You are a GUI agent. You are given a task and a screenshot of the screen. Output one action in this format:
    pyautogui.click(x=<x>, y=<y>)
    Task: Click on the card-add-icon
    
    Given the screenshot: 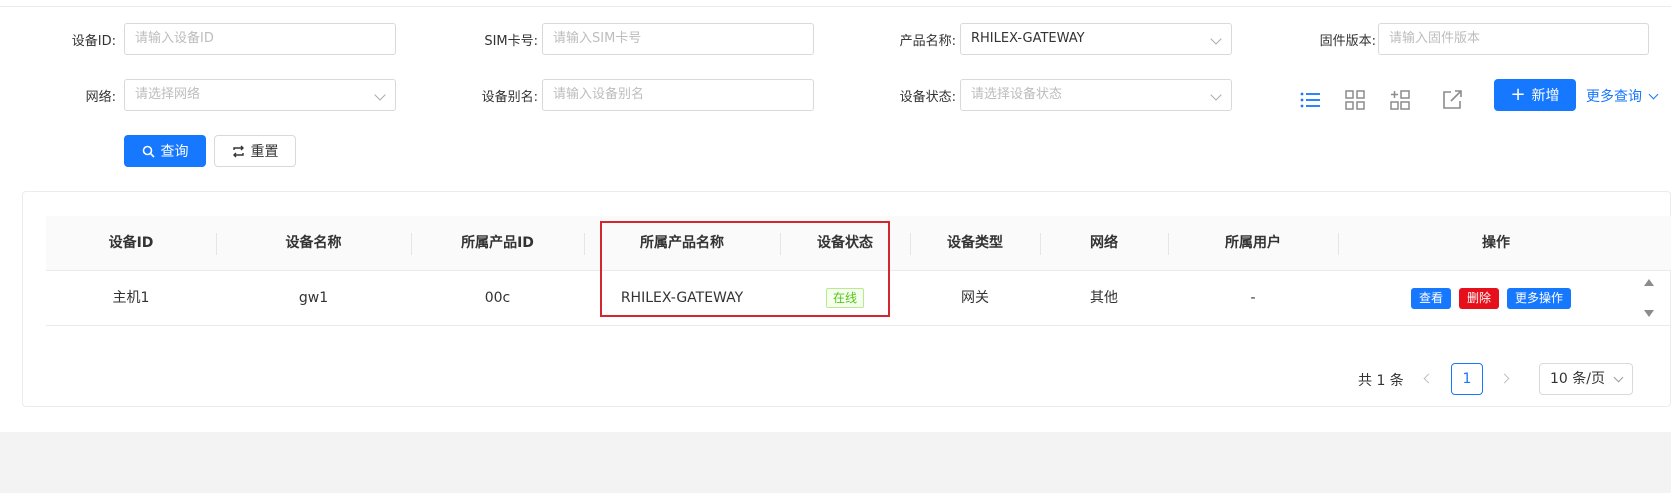 What is the action you would take?
    pyautogui.click(x=1400, y=100)
    